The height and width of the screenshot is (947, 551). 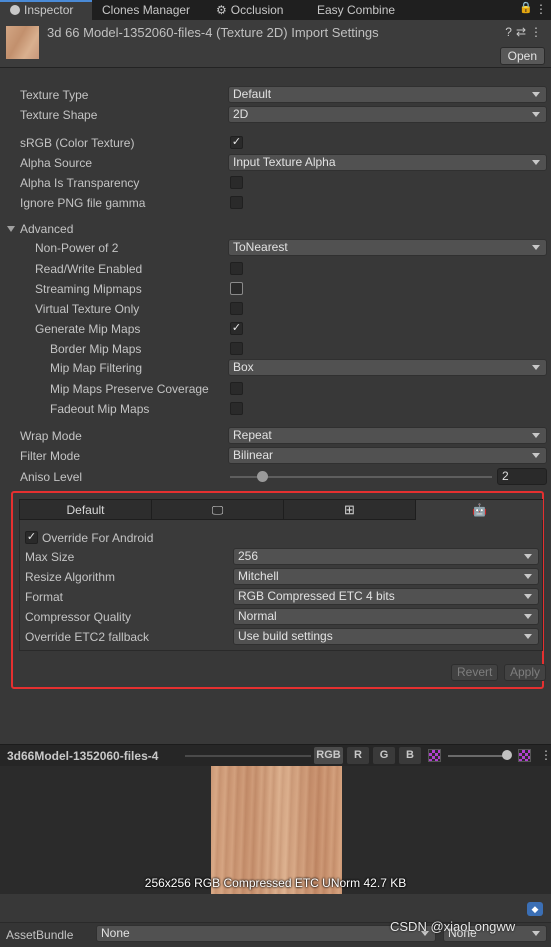 I want to click on dropdown-value: ToNearest, so click(x=260, y=247).